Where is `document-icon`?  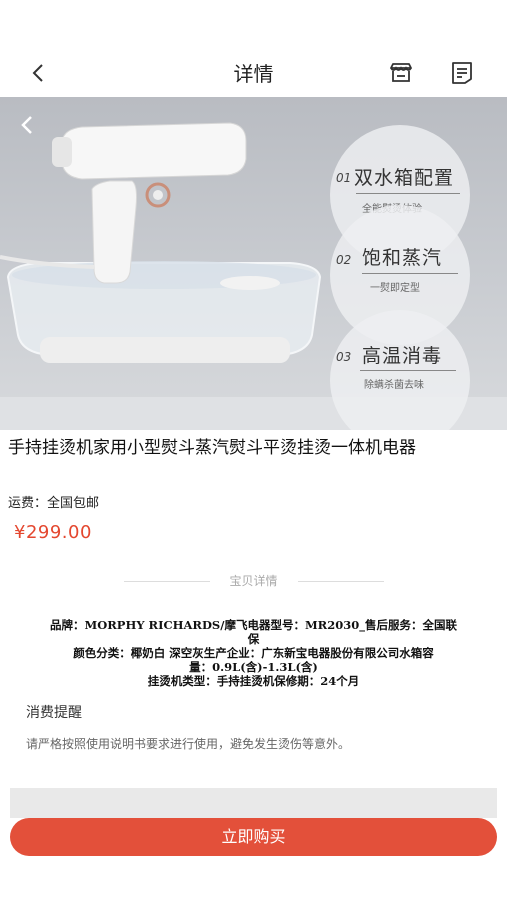 document-icon is located at coordinates (462, 73).